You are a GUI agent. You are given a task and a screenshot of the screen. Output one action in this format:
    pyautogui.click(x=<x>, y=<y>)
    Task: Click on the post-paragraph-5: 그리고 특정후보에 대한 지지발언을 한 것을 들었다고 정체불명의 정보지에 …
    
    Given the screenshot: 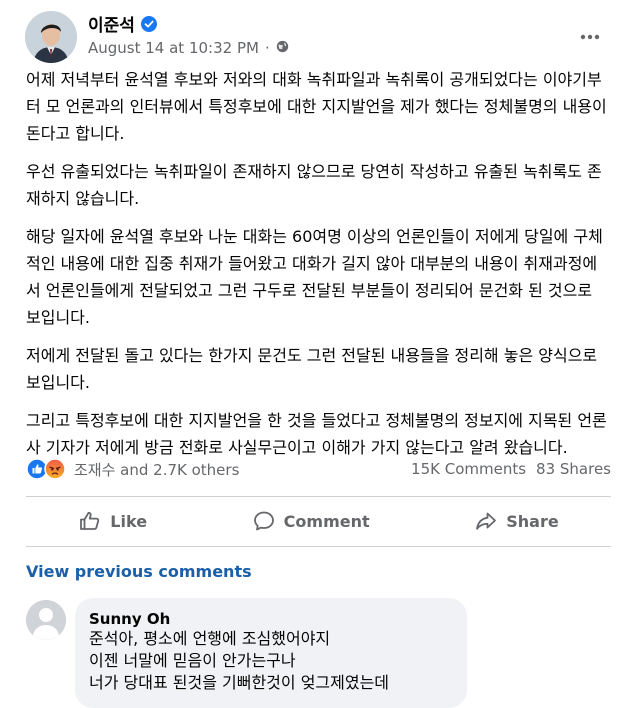 What is the action you would take?
    pyautogui.click(x=316, y=434)
    